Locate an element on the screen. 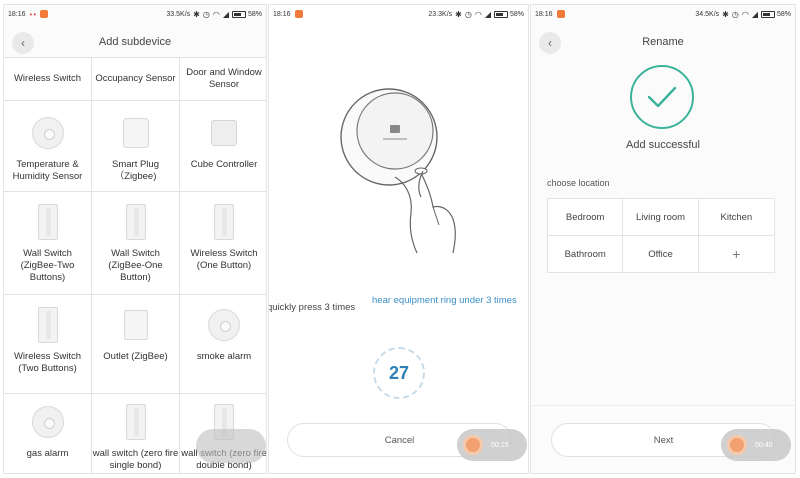 Image resolution: width=800 pixels, height=478 pixels. device-tile: Occupancy Sensor is located at coordinates (136, 79).